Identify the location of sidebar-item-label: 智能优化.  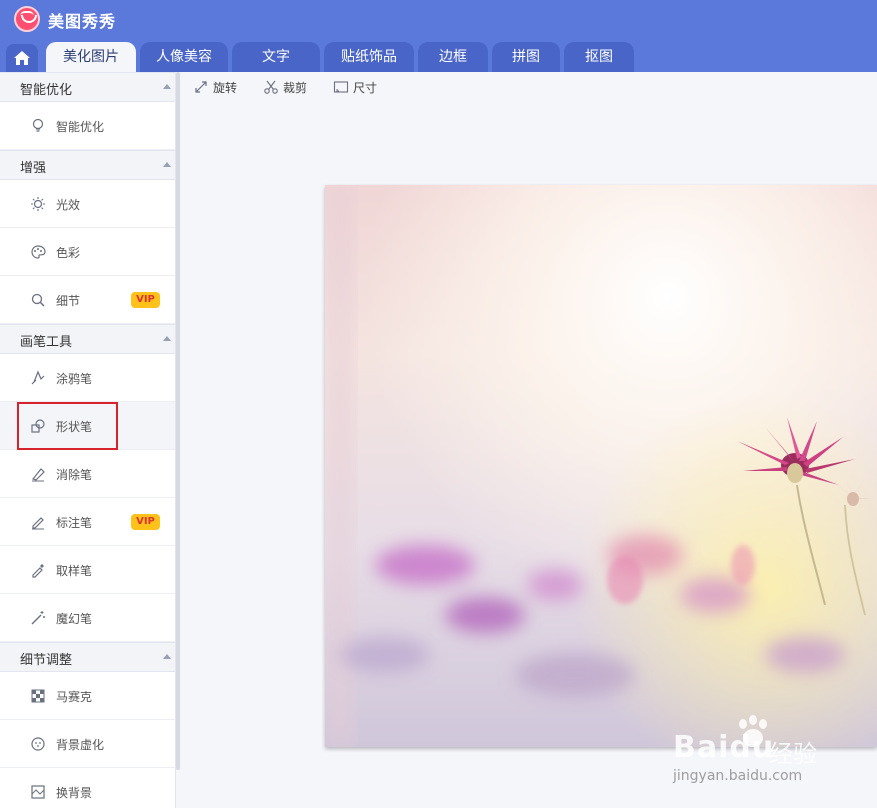
(80, 127).